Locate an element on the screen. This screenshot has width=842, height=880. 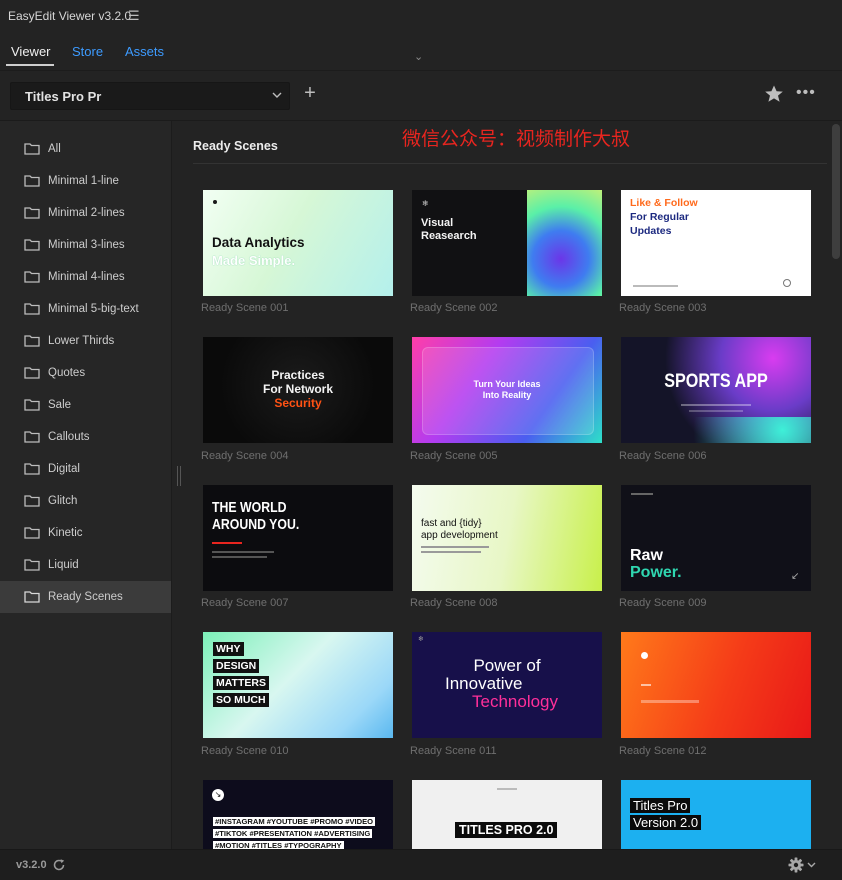
scene-caption: Ready Scene 006 is located at coordinates (663, 456).